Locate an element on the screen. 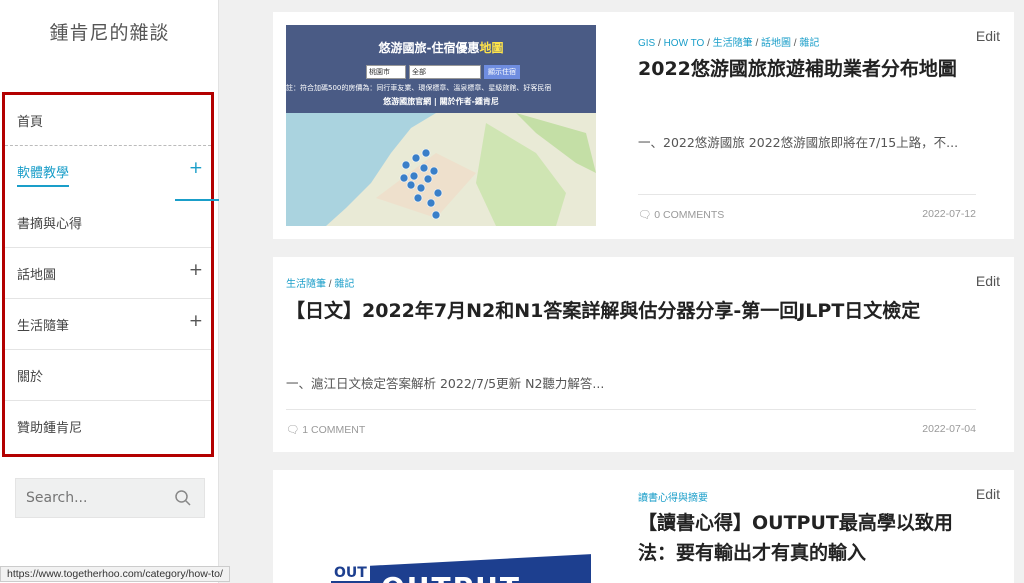 This screenshot has height=583, width=1024. thumbnail-title: 悠游國旅-住宿優惠地圖 is located at coordinates (441, 48).